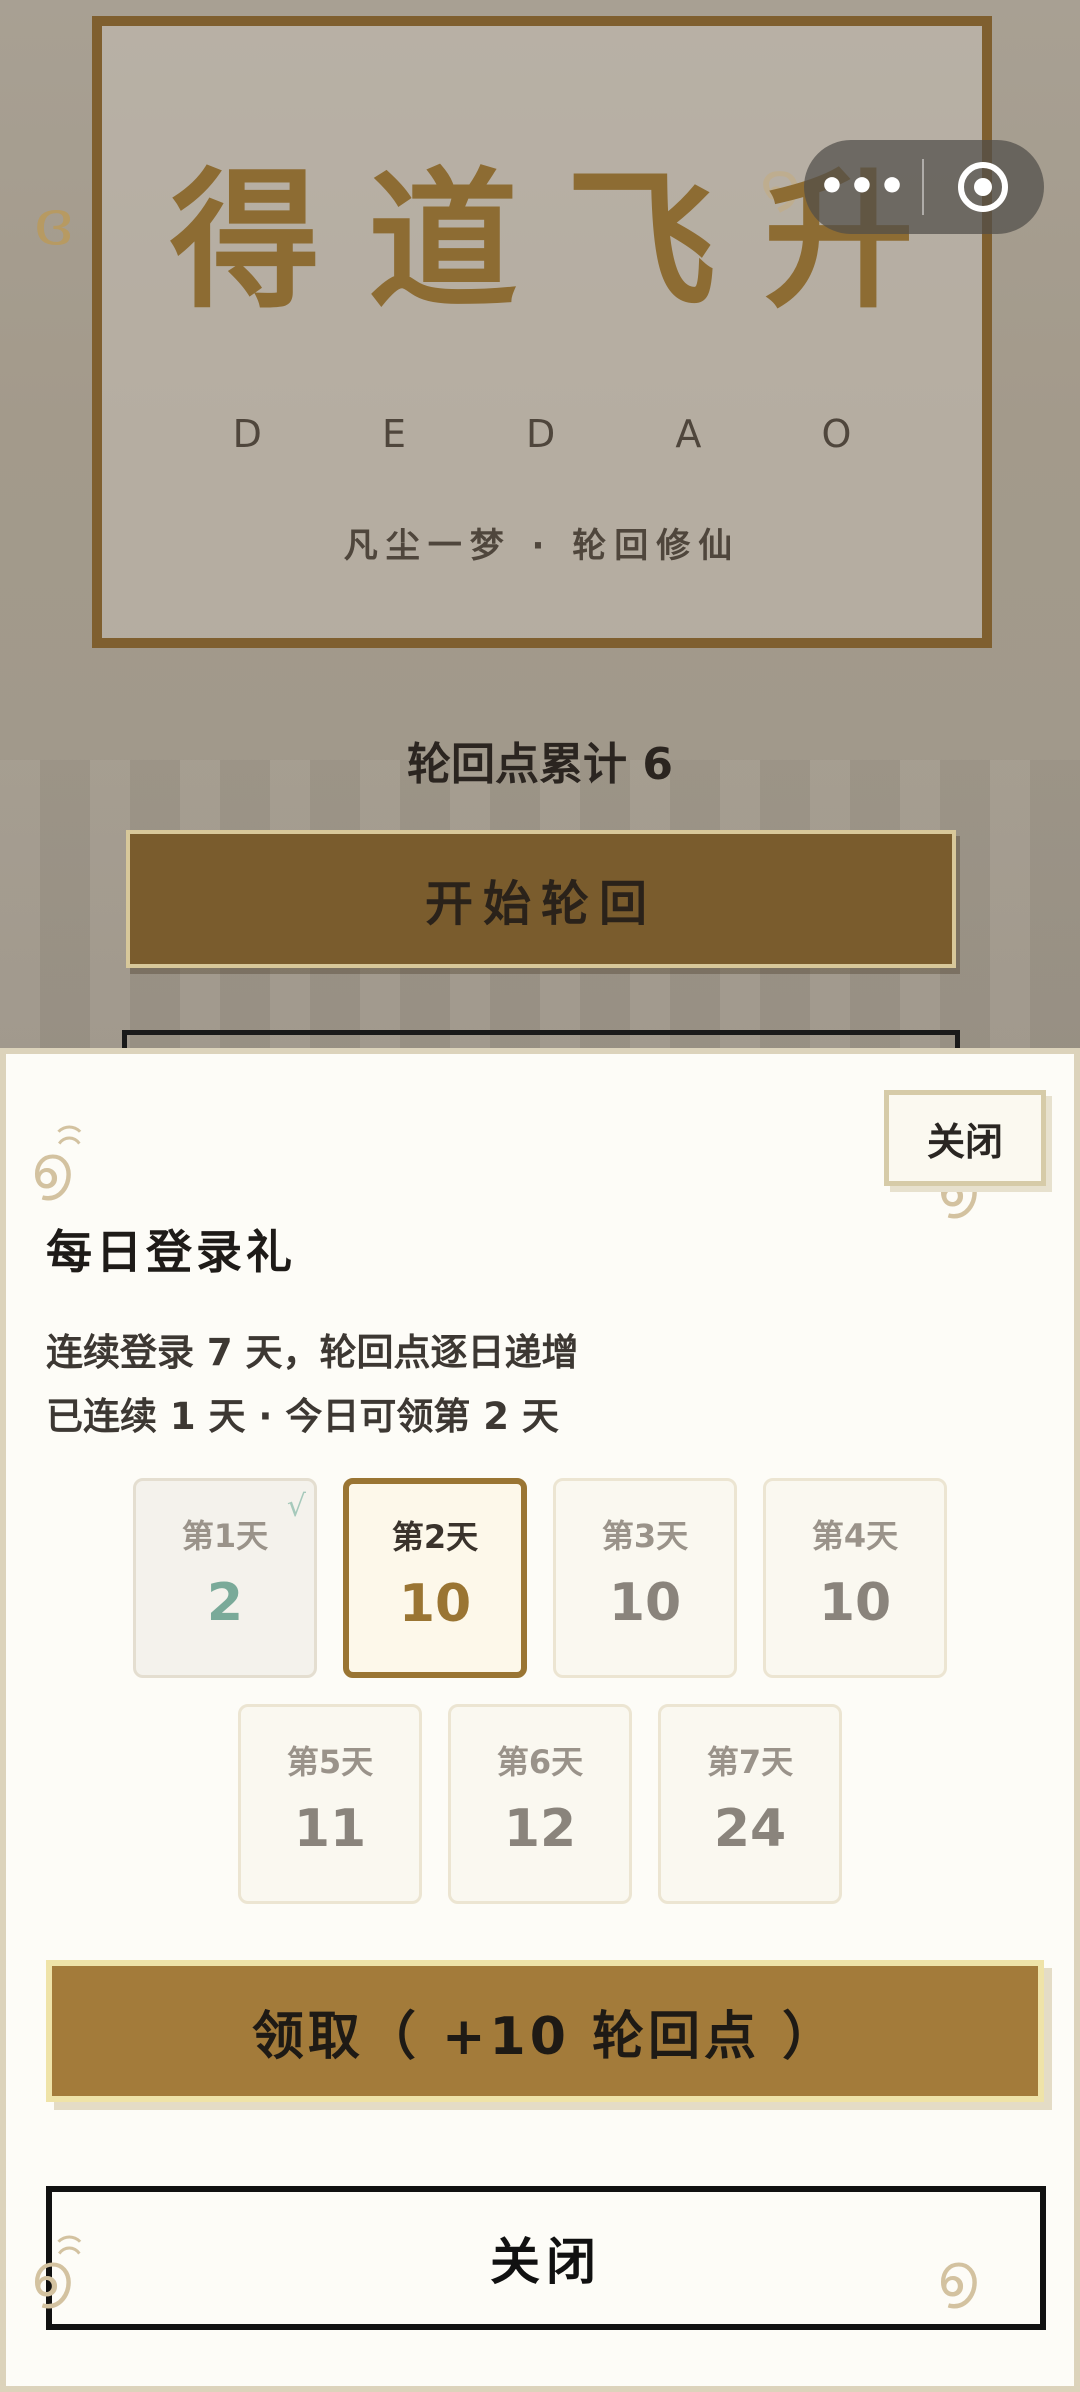 Image resolution: width=1080 pixels, height=2392 pixels. Describe the element at coordinates (50, 1168) in the screenshot. I see `cloud-ornament-top-left-icon: ൭` at that location.